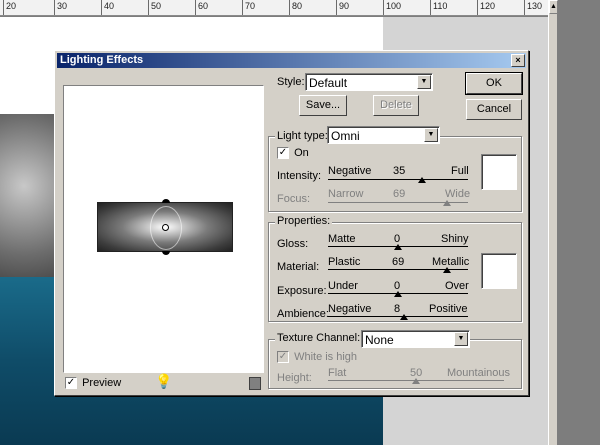 Image resolution: width=600 pixels, height=445 pixels. I want to click on style-label: Style:, so click(291, 82).